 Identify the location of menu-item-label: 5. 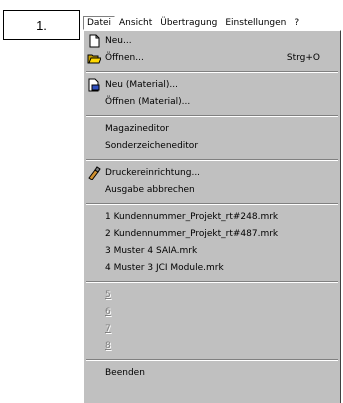
(108, 295).